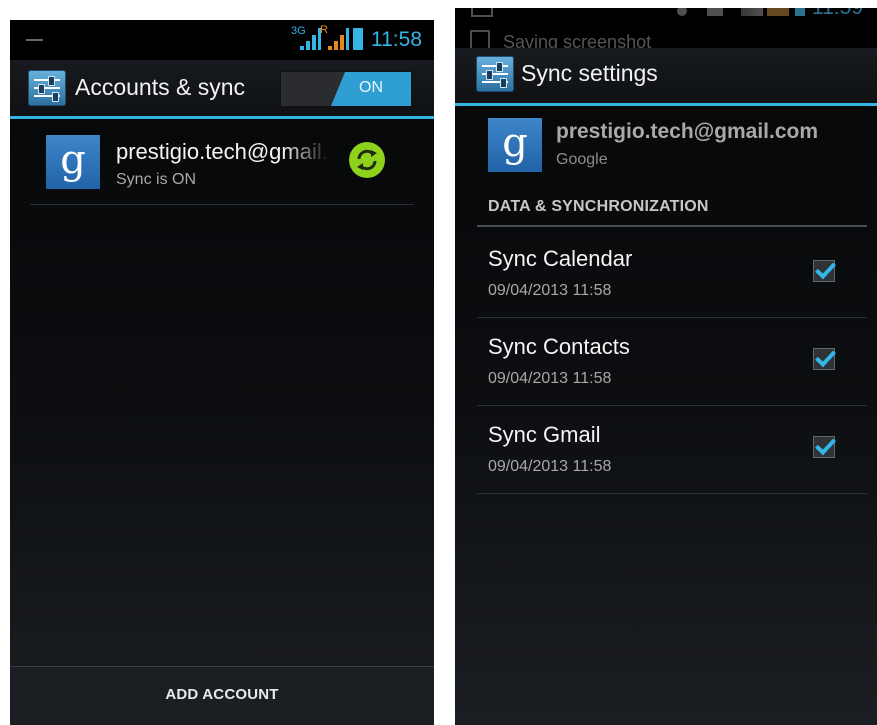 This screenshot has height=725, width=877. I want to click on sync-contacts-checkbox, so click(824, 359).